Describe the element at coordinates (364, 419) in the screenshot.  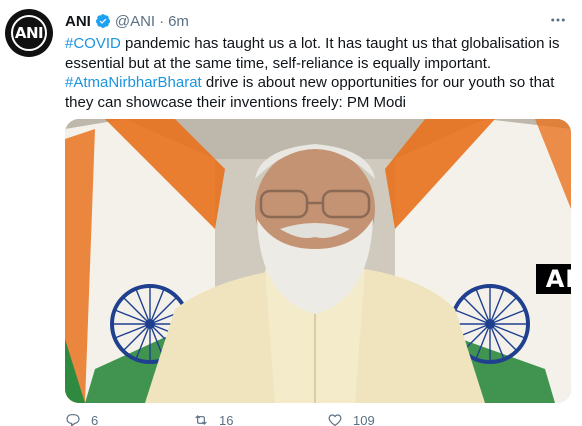
I see `like-count: 109` at that location.